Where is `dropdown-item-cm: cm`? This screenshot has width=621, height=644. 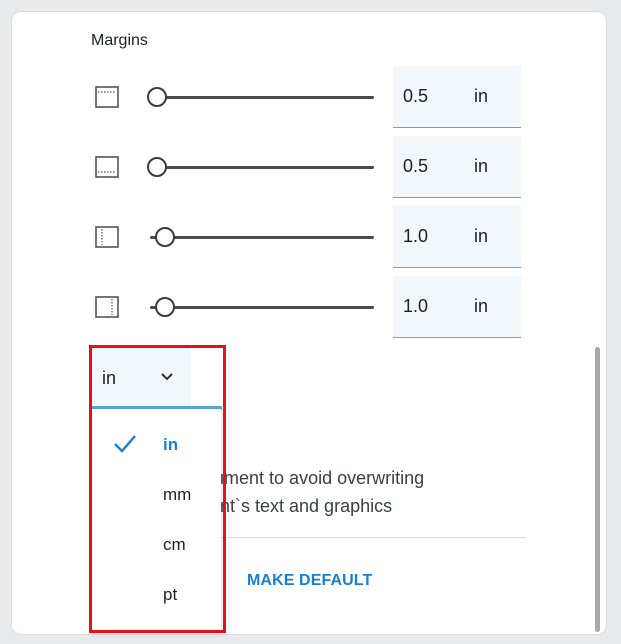 dropdown-item-cm: cm is located at coordinates (156, 545).